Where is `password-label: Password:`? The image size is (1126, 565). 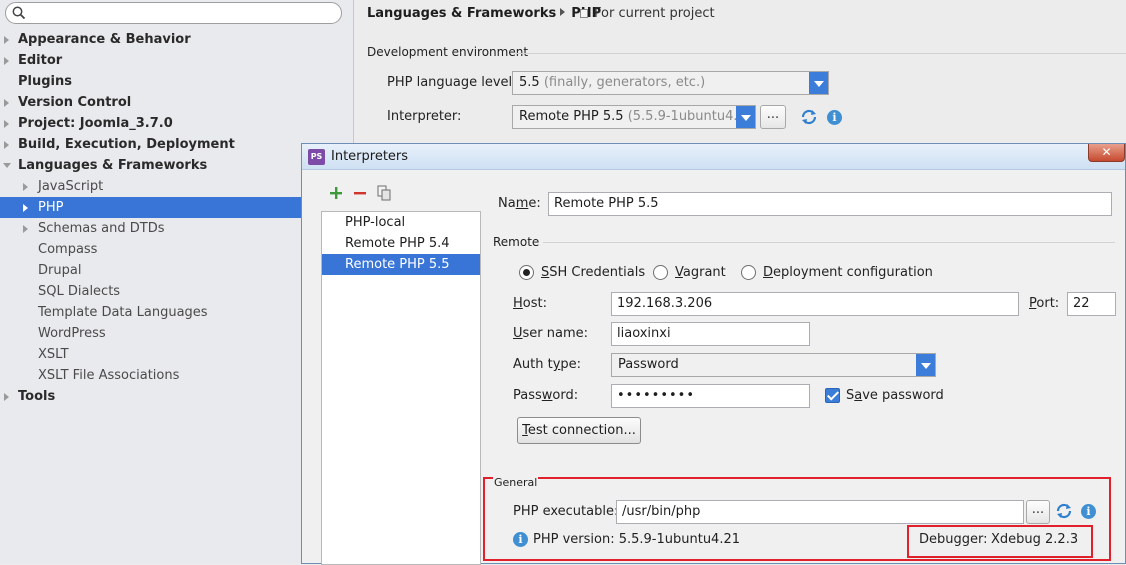
password-label: Password: is located at coordinates (546, 395).